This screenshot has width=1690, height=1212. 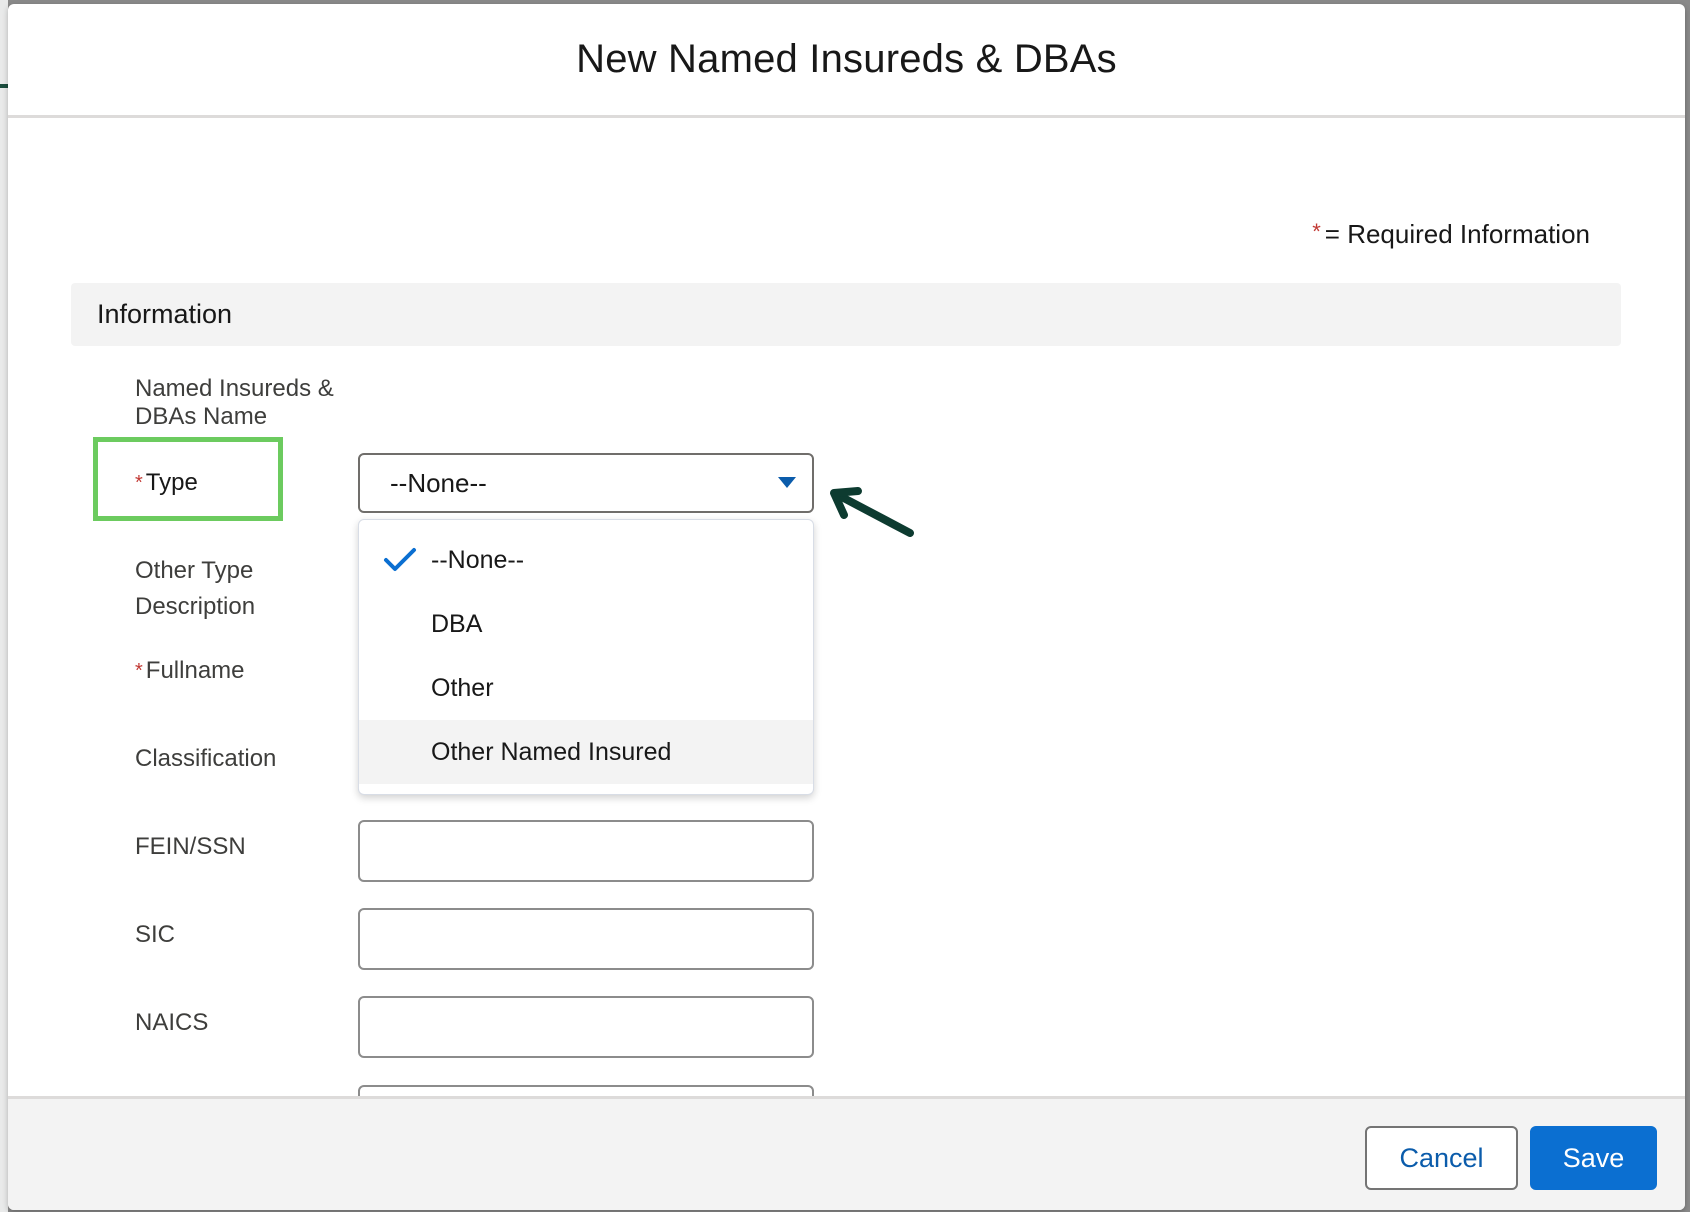 I want to click on name-label: Named Insureds & DBAs Name, so click(x=234, y=402).